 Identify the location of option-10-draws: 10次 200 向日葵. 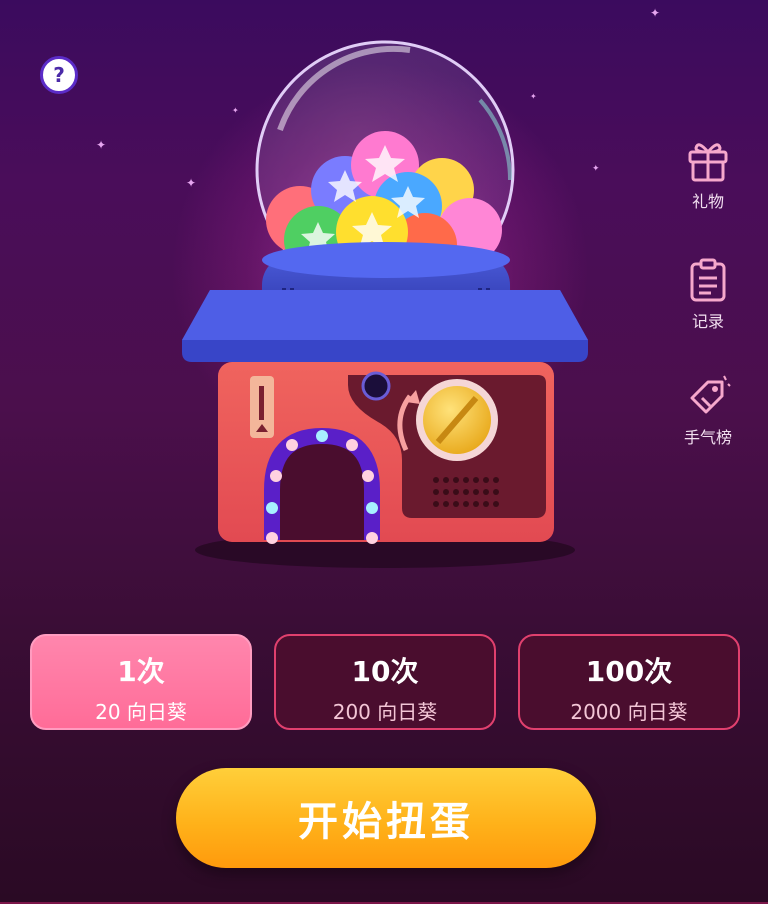
(385, 682).